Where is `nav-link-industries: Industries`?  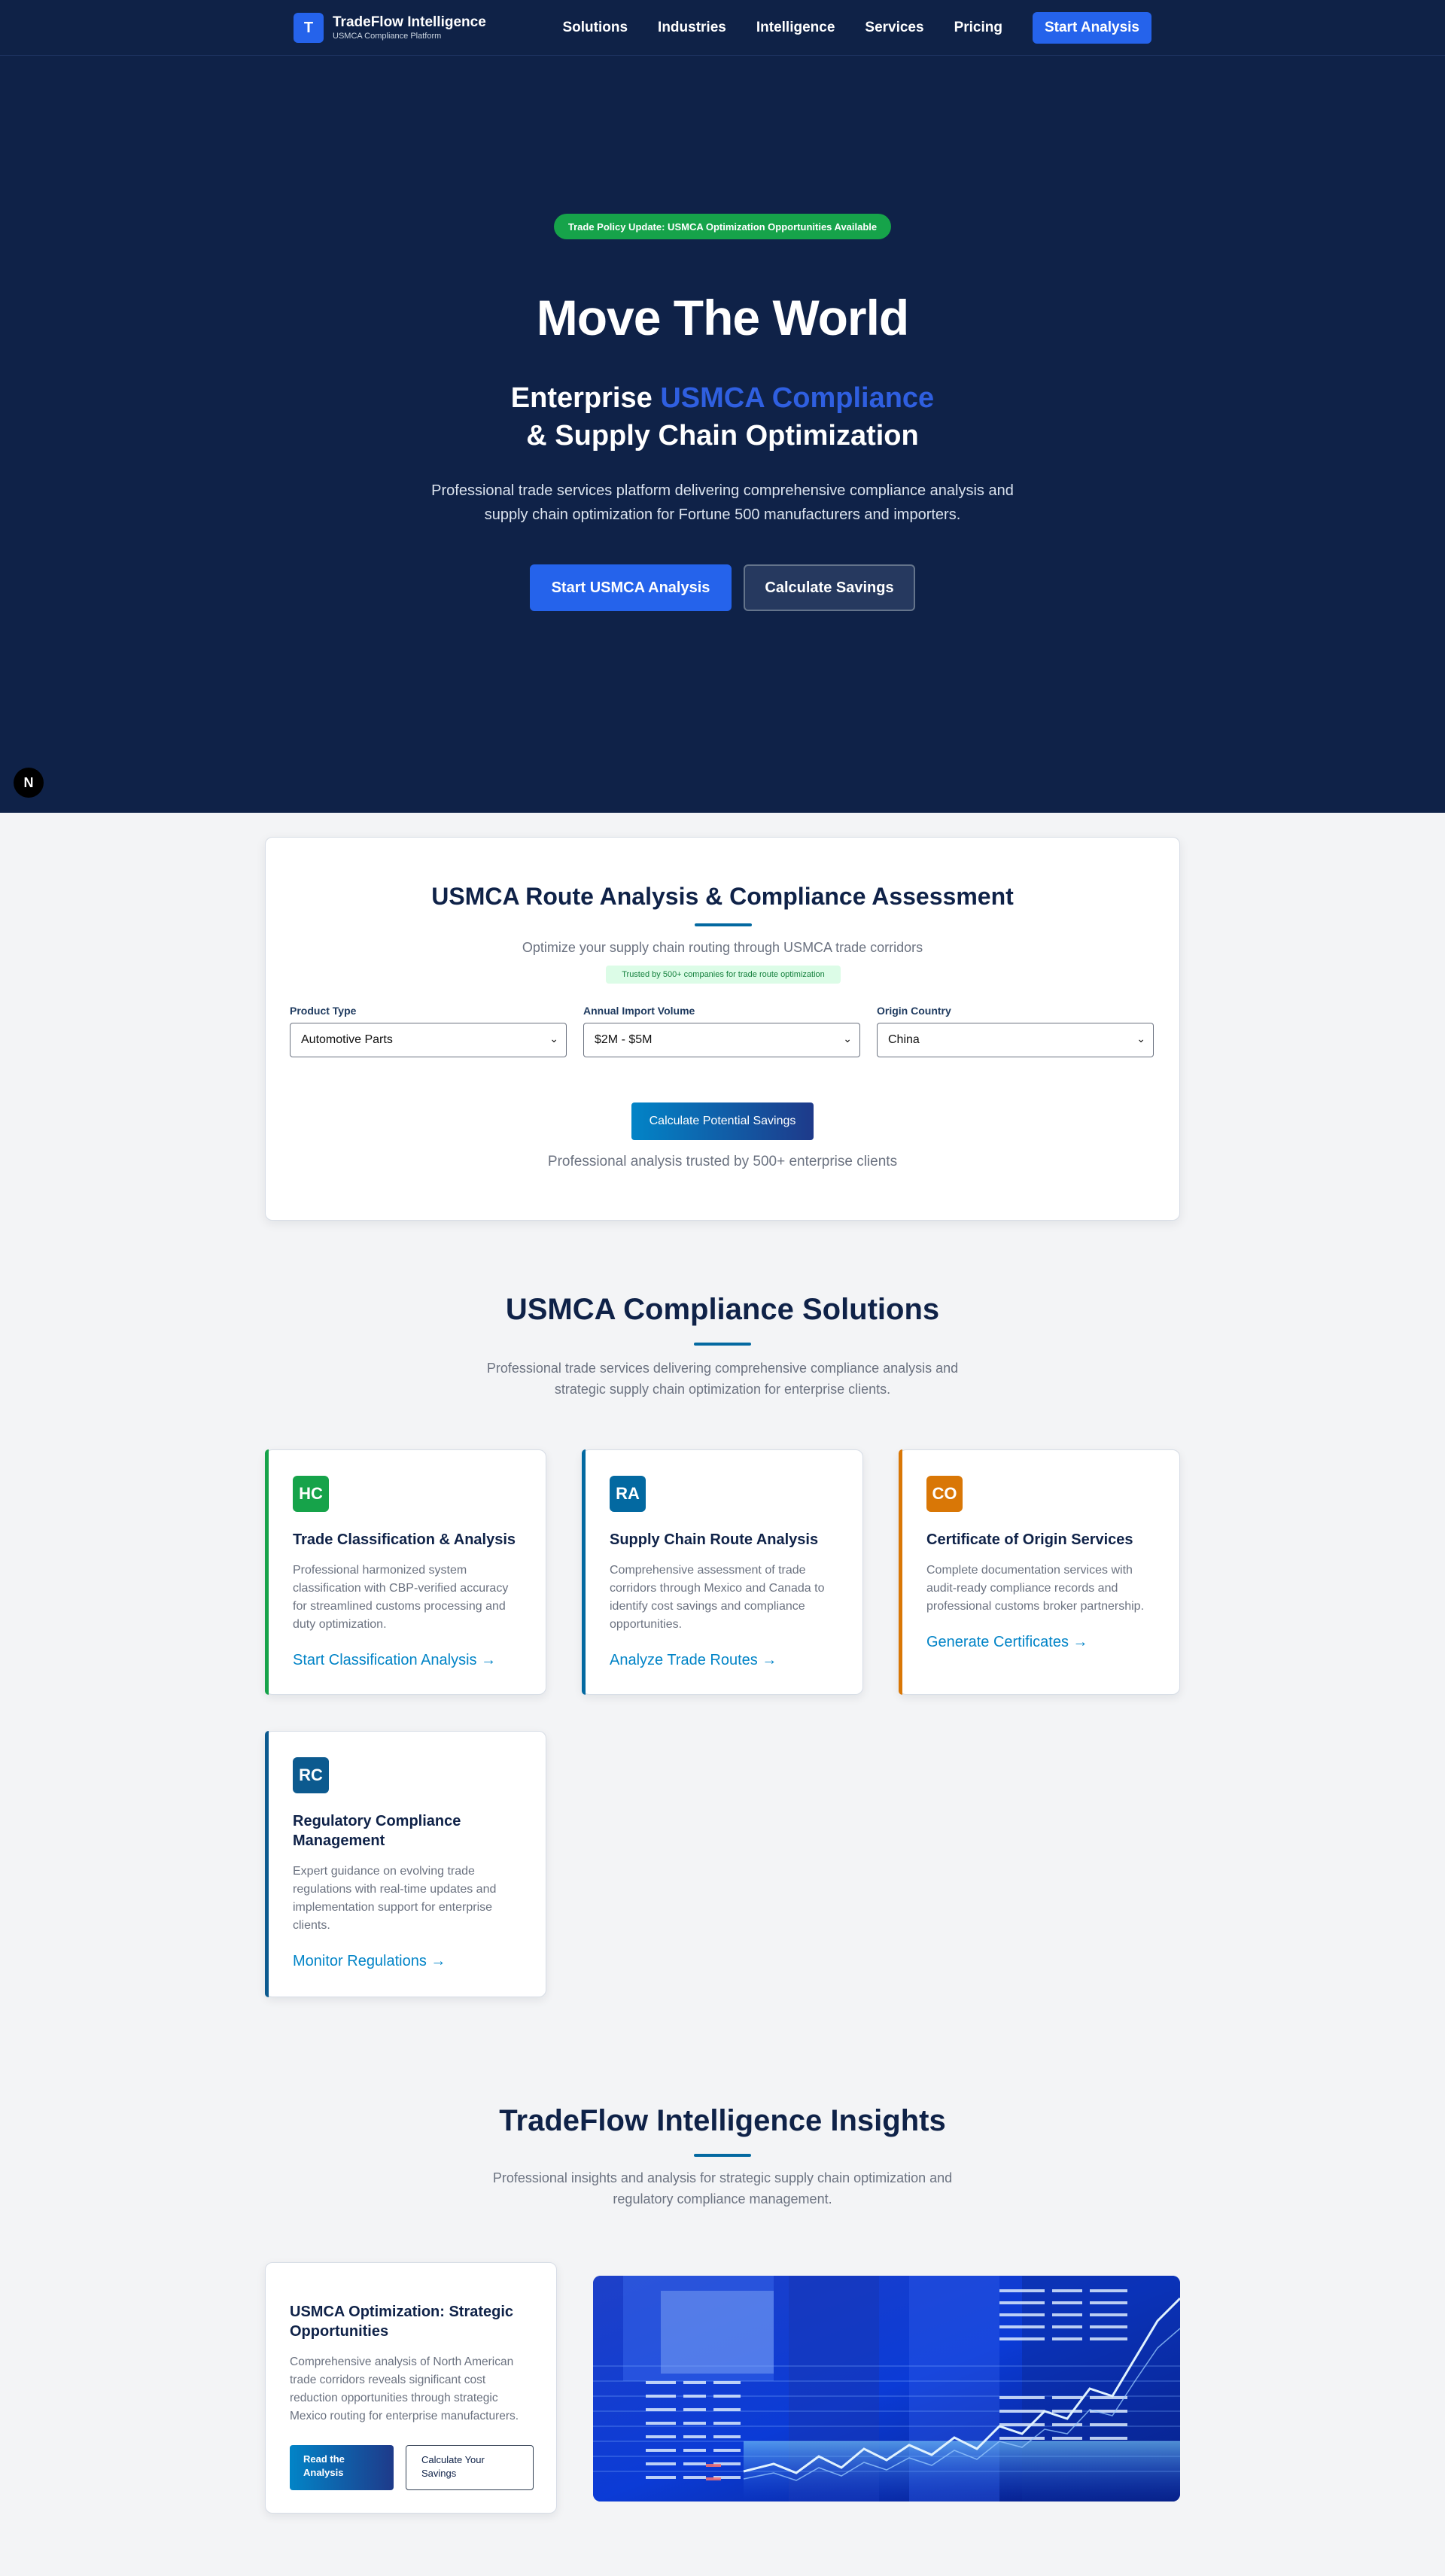 nav-link-industries: Industries is located at coordinates (692, 28).